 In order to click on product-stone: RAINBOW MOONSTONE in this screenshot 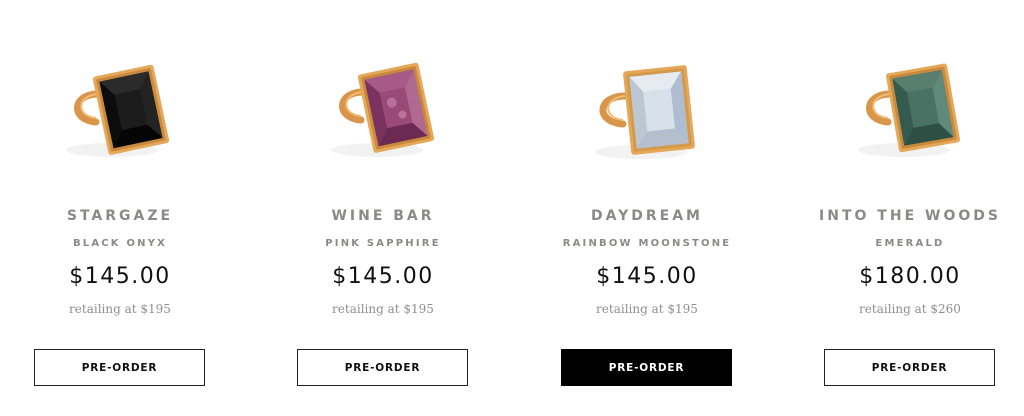, I will do `click(647, 243)`.